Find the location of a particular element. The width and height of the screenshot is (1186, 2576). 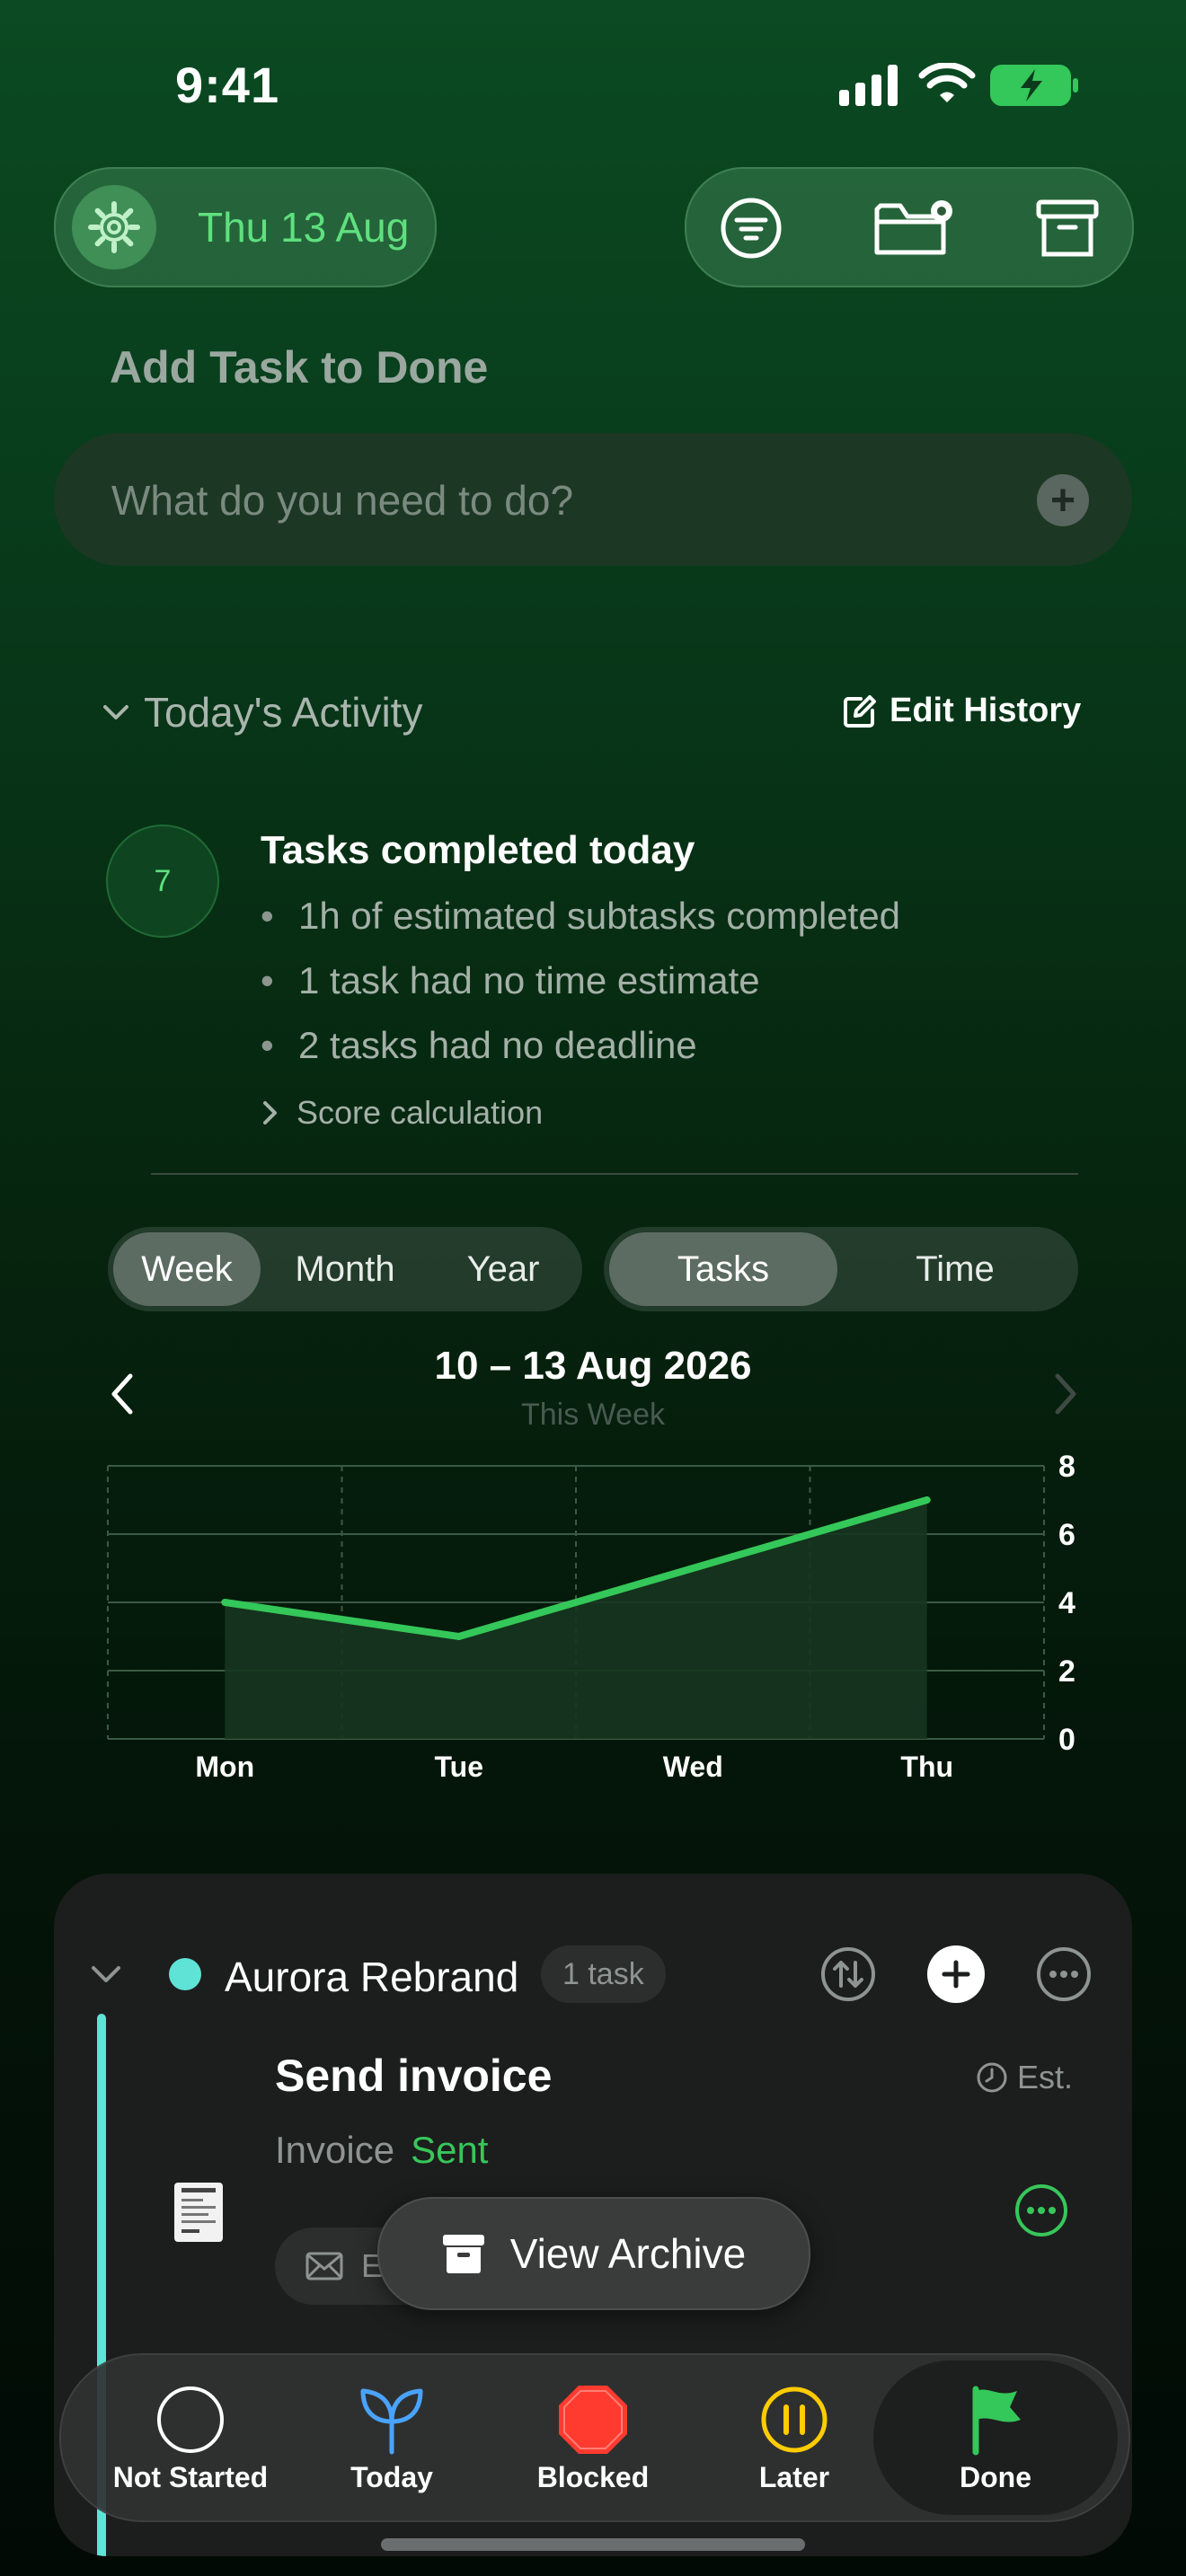

metric-segmented-control: Tasks Time is located at coordinates (841, 1269).